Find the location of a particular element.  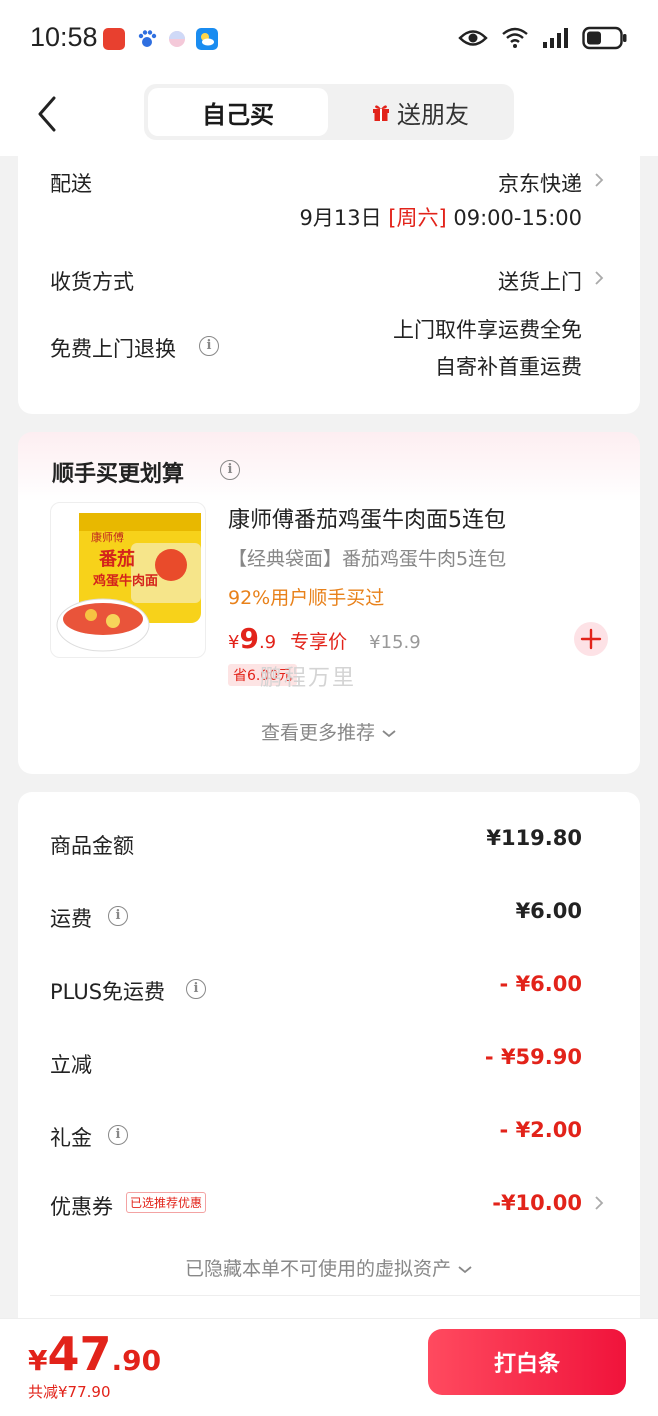

delivery-weekday: [周六] is located at coordinates (417, 218).